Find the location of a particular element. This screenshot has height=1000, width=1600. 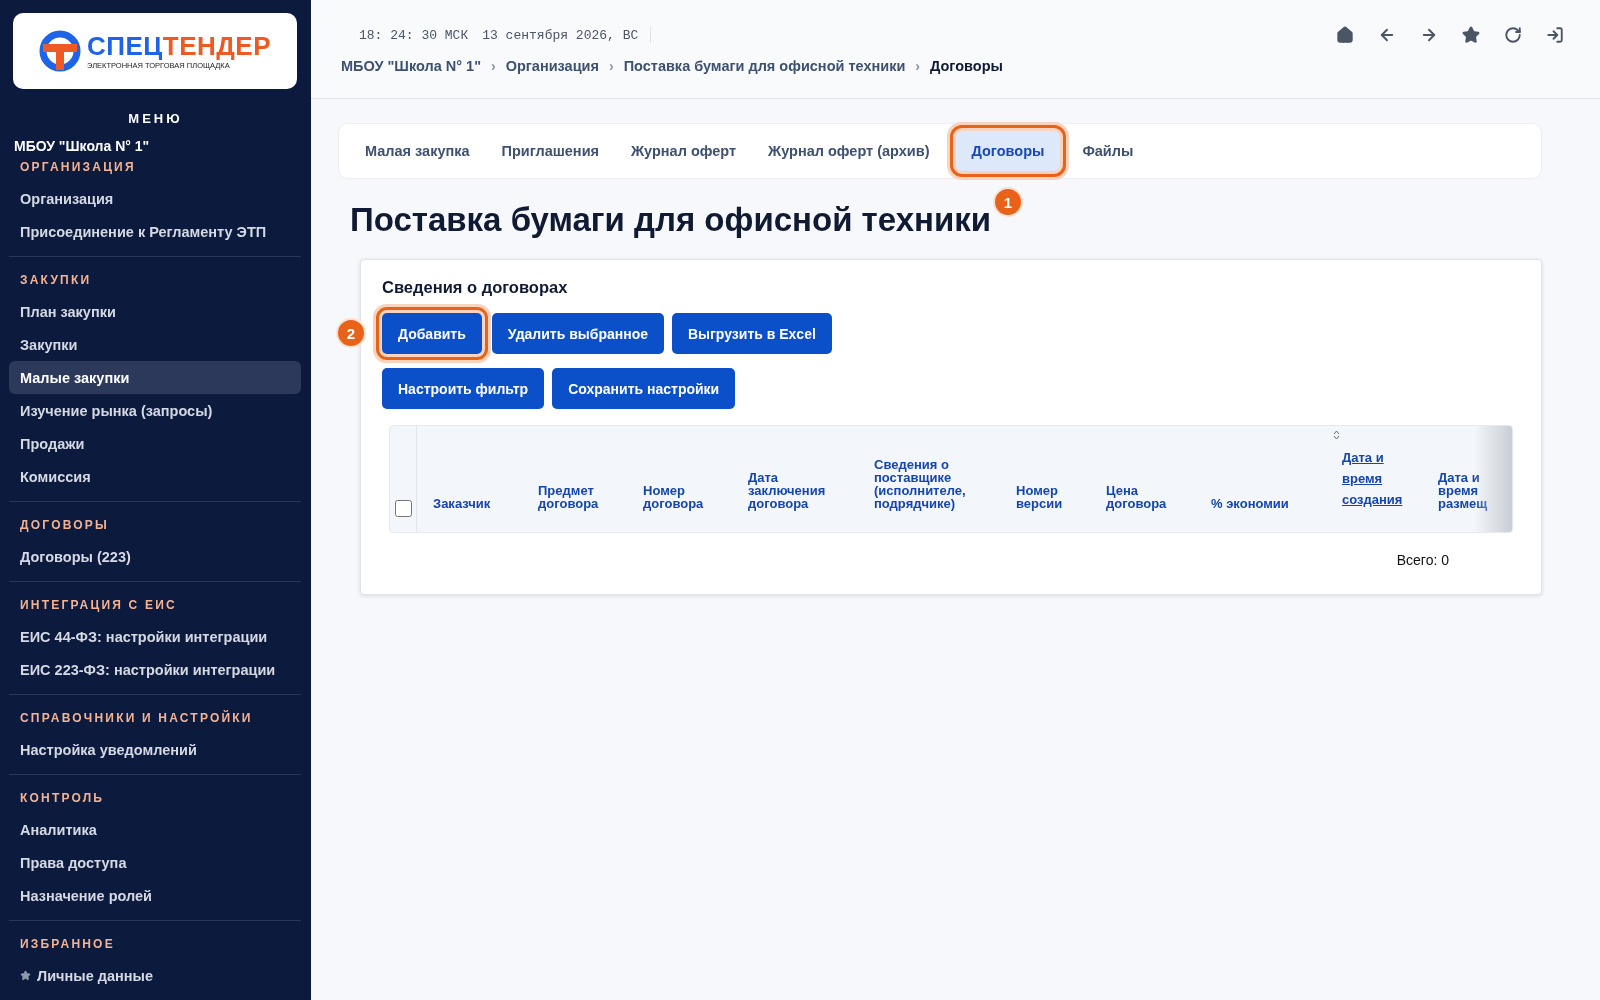

select-all-checkbox is located at coordinates (403, 508).